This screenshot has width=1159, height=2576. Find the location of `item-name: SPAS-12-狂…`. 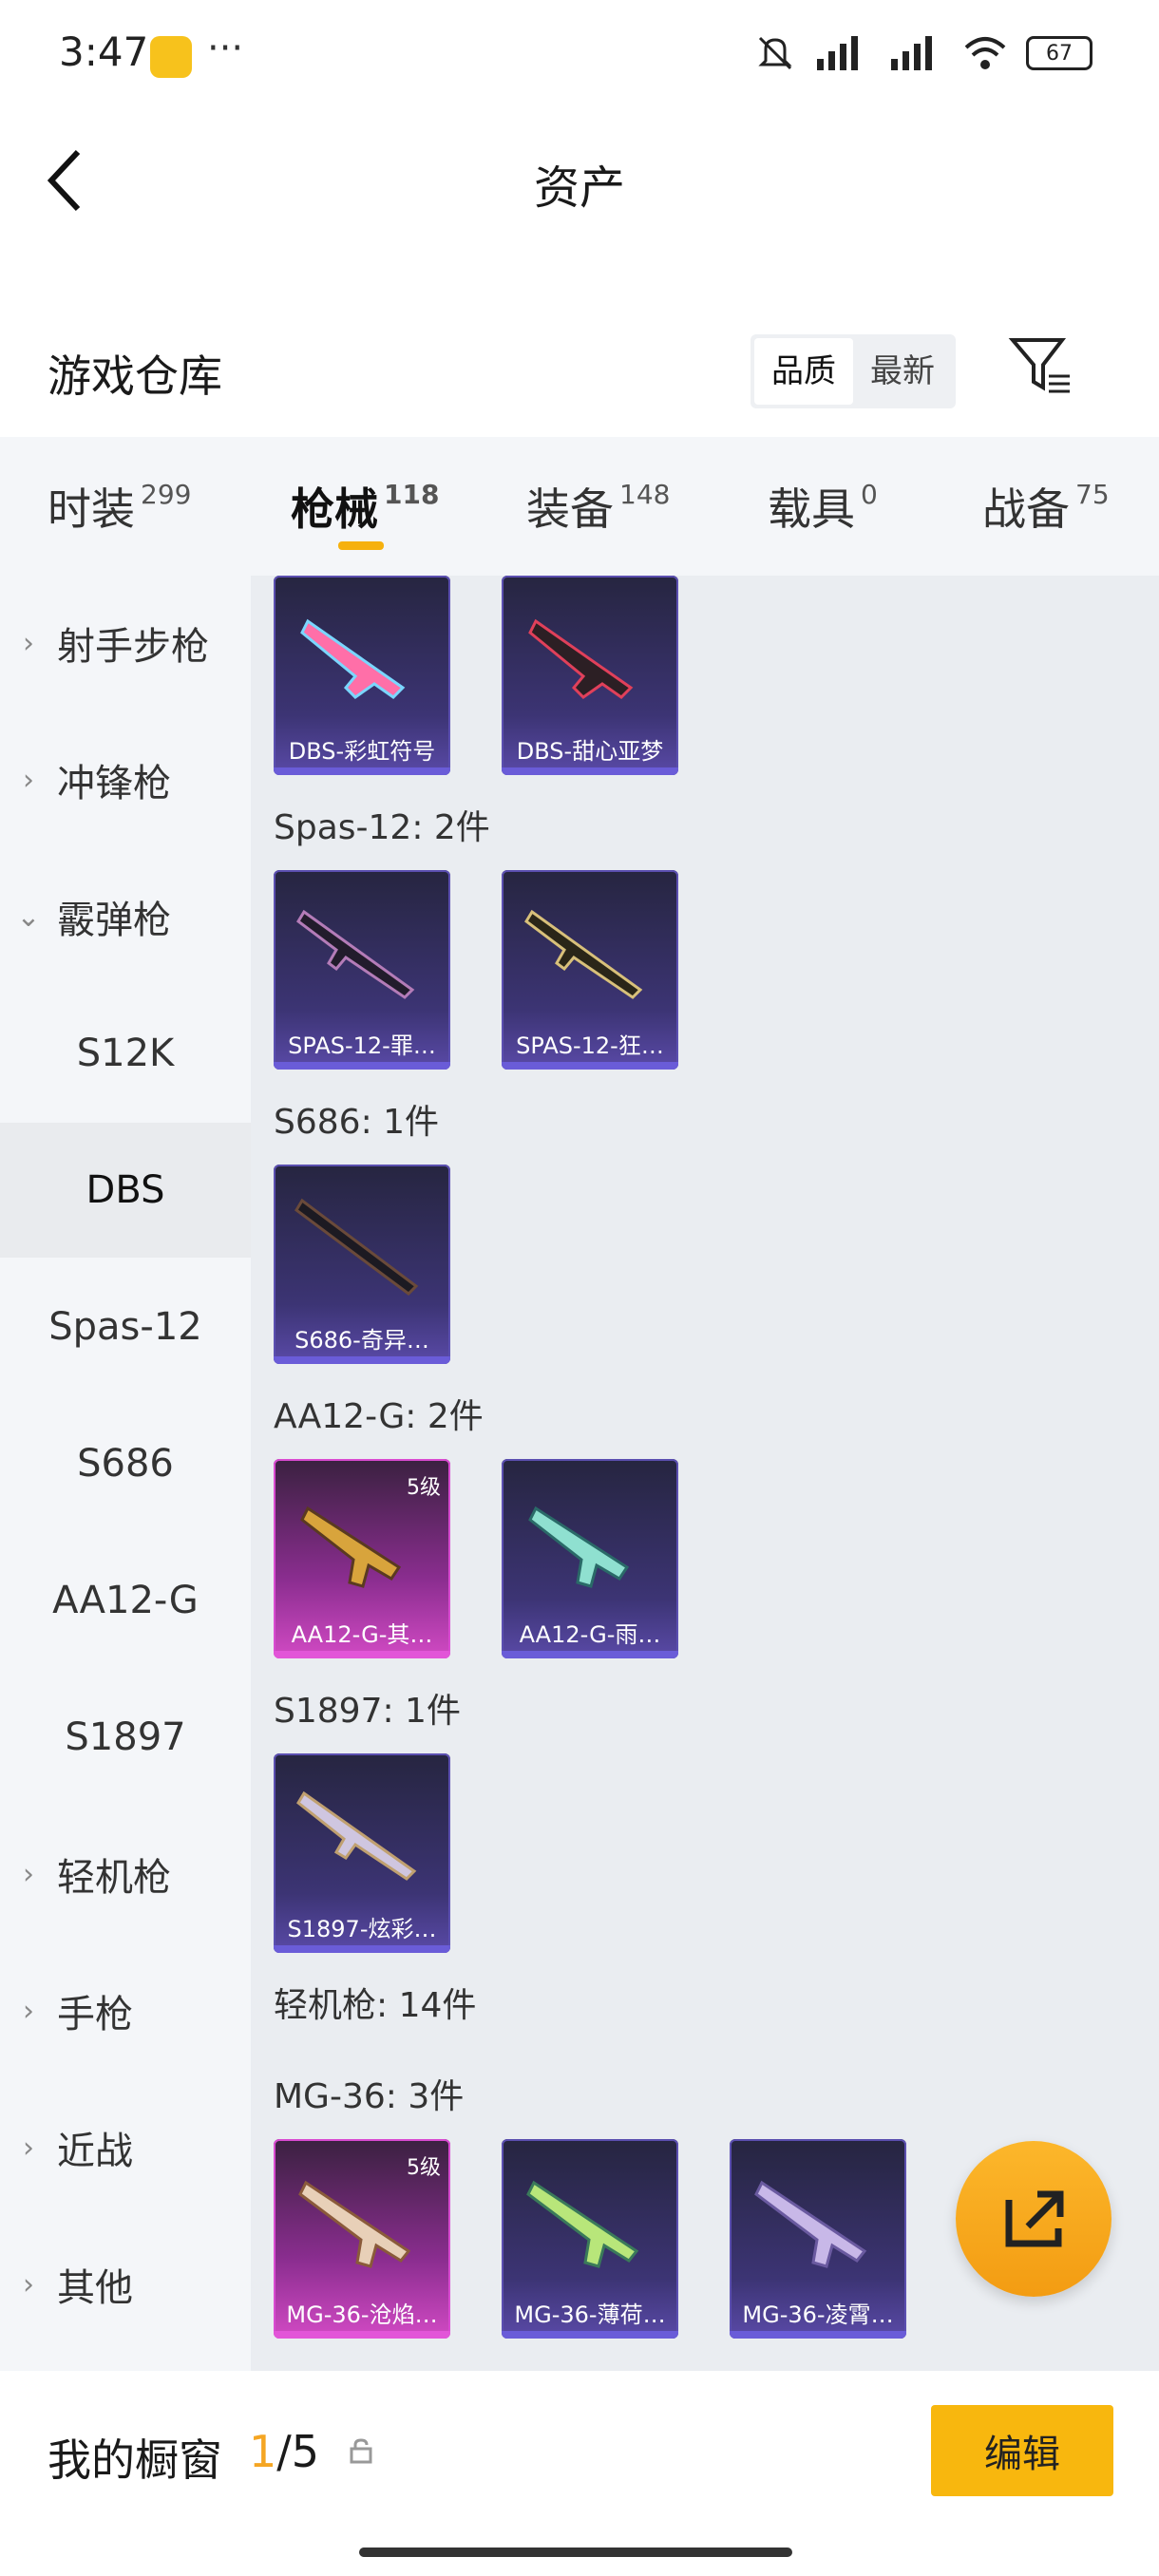

item-name: SPAS-12-狂… is located at coordinates (590, 1045).